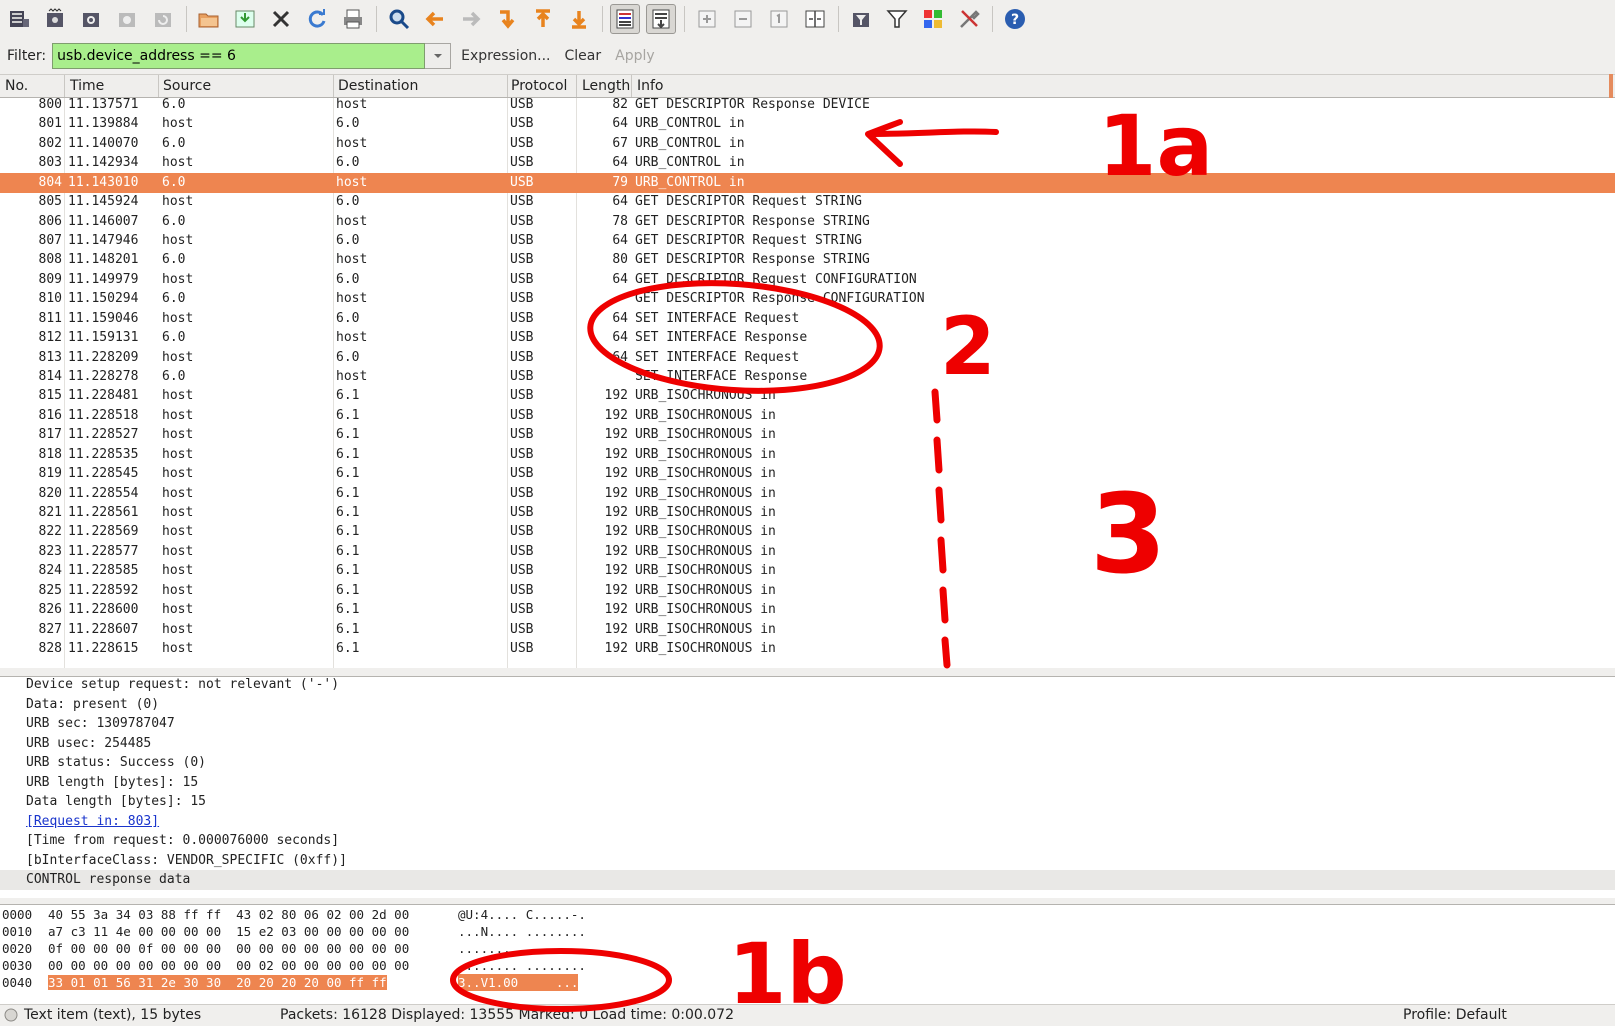  Describe the element at coordinates (87, 86) in the screenshot. I see `column-header-time: Time` at that location.